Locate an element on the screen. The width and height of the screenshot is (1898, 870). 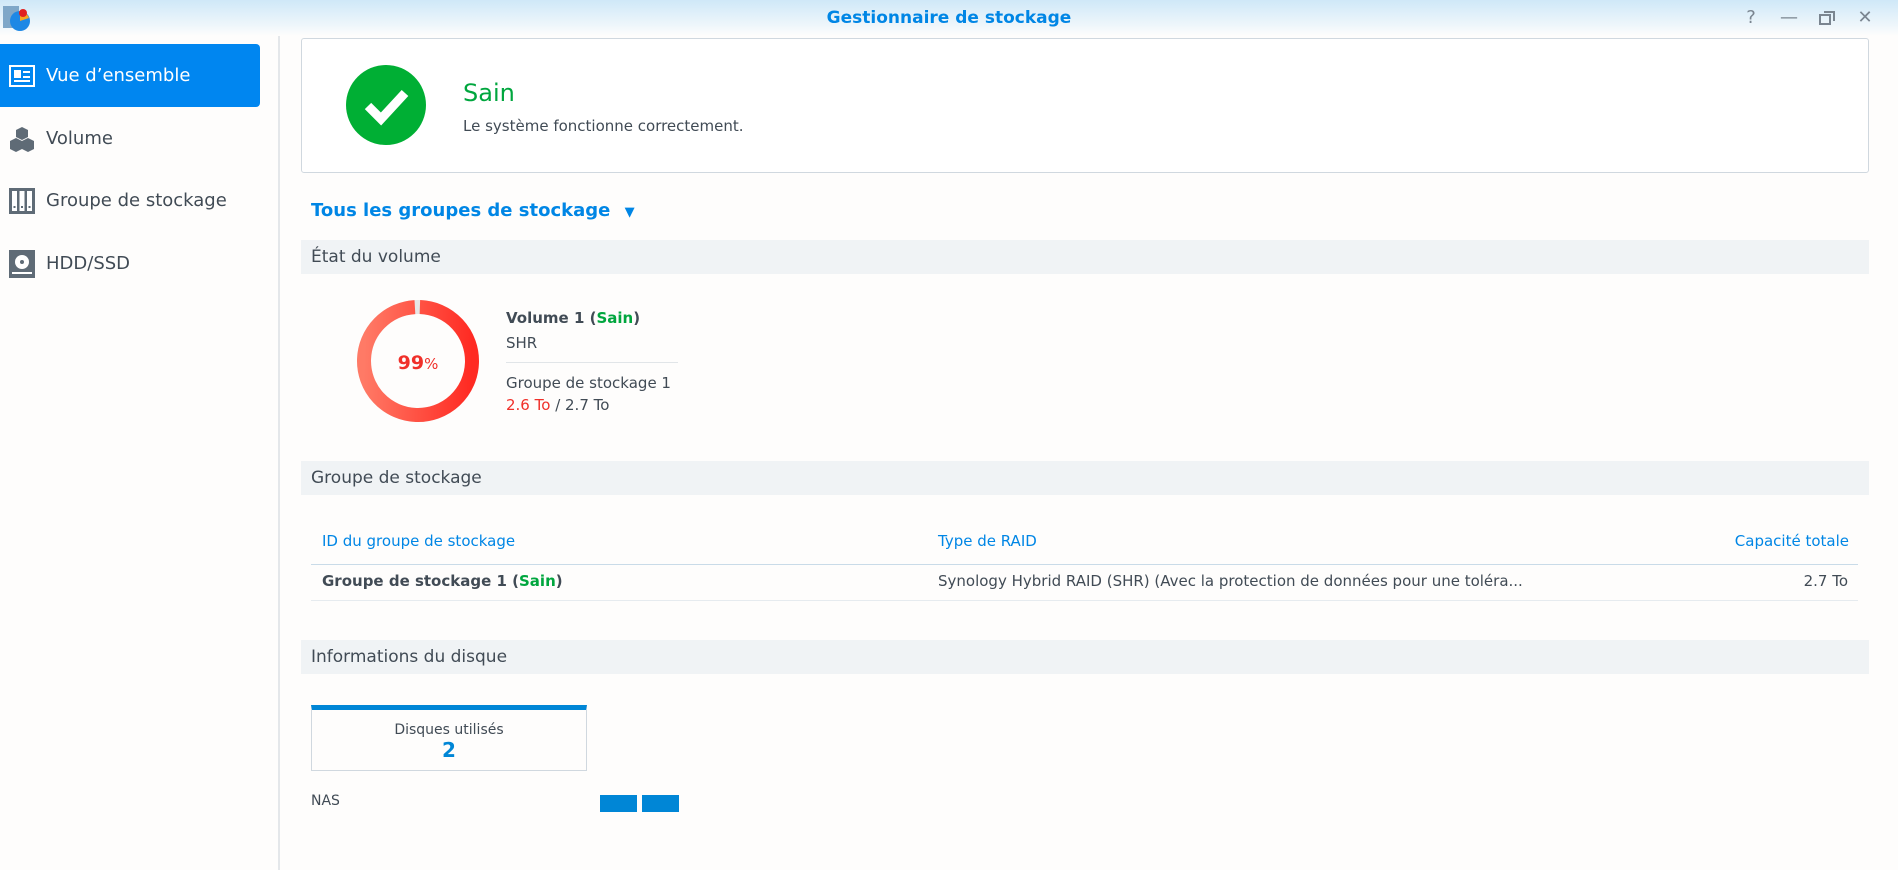
title-bar: Gestionnaire de stockage ? — ✕ is located at coordinates (949, 18).